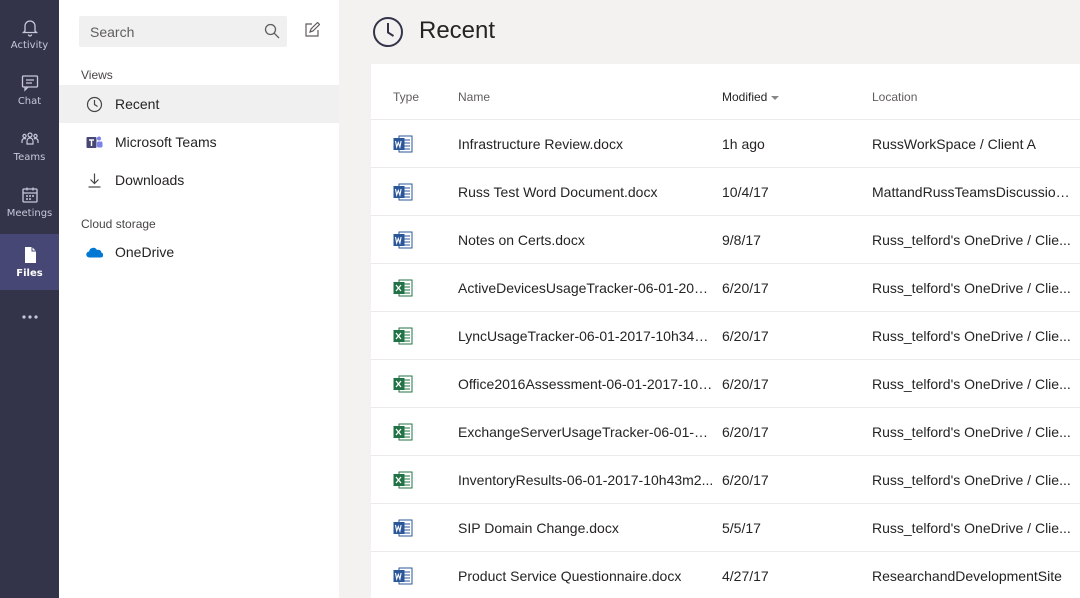 This screenshot has width=1080, height=598. What do you see at coordinates (972, 576) in the screenshot?
I see `file-location: ResearchandDevelopmentSite` at bounding box center [972, 576].